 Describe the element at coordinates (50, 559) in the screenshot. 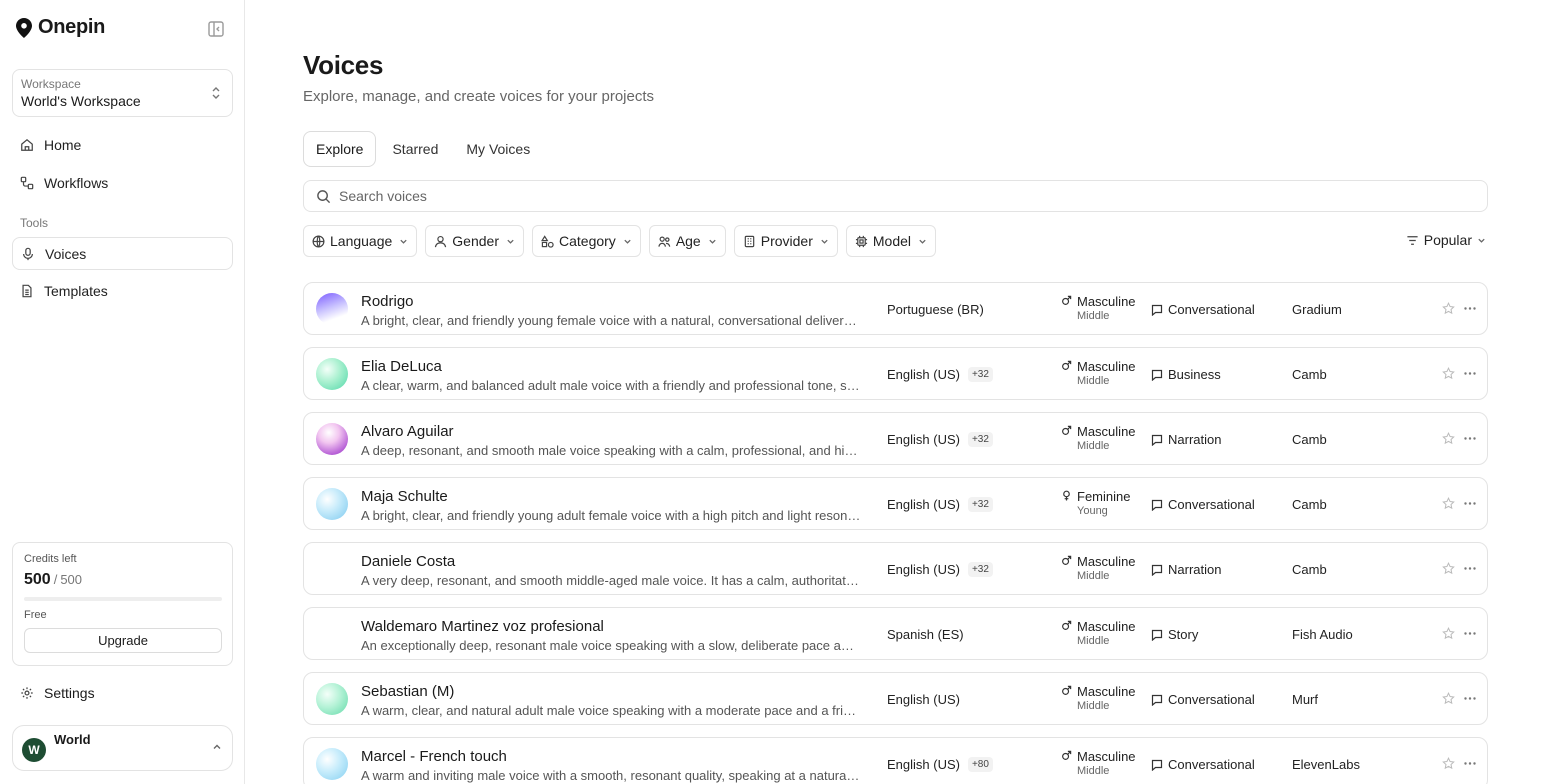

I see `credits-label: Credits left` at that location.